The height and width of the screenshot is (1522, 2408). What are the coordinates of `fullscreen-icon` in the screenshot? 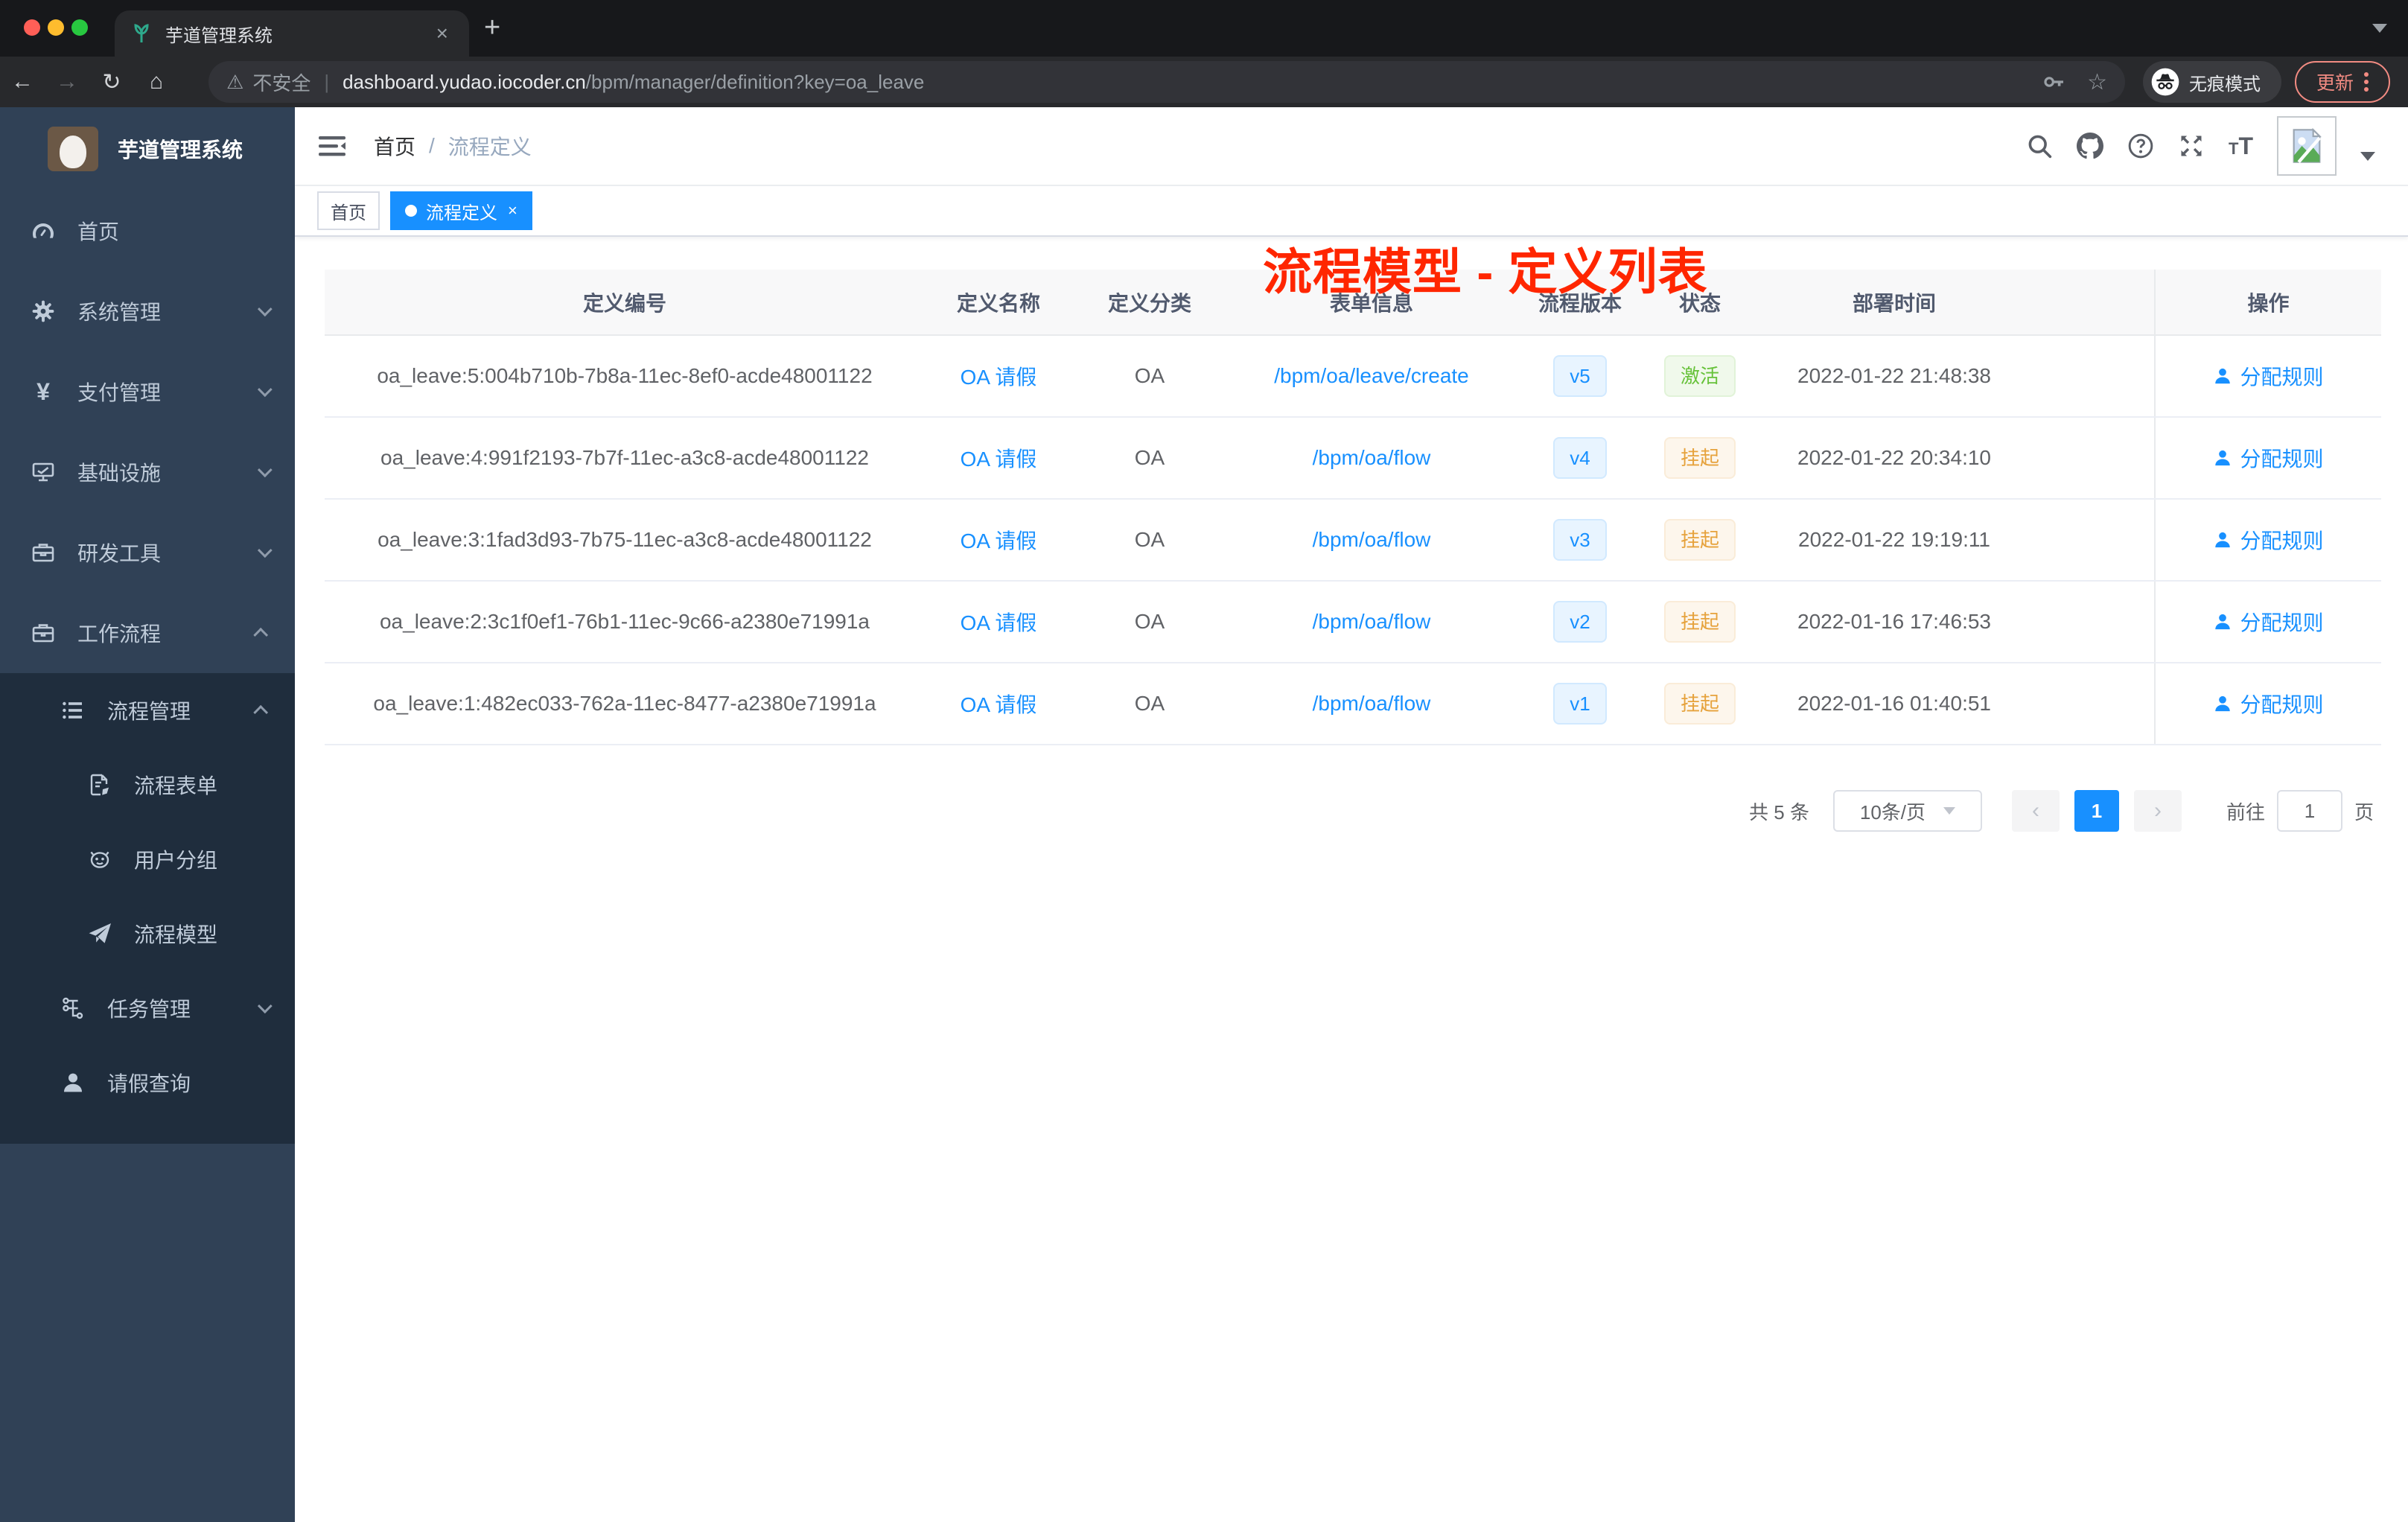 It's located at (2191, 146).